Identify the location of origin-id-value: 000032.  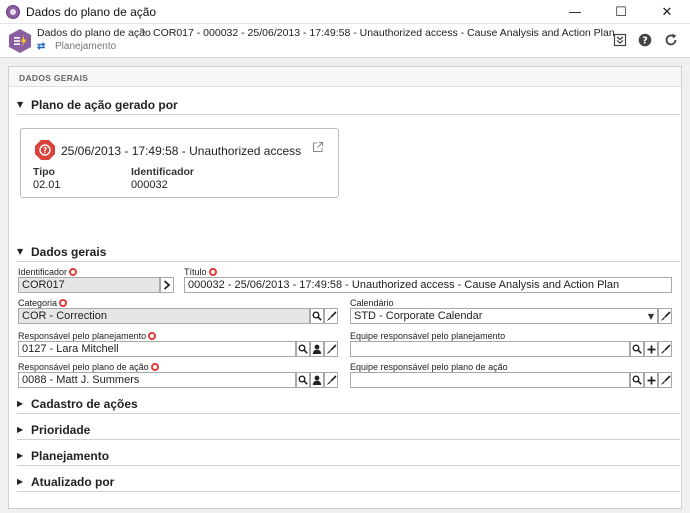
(149, 185).